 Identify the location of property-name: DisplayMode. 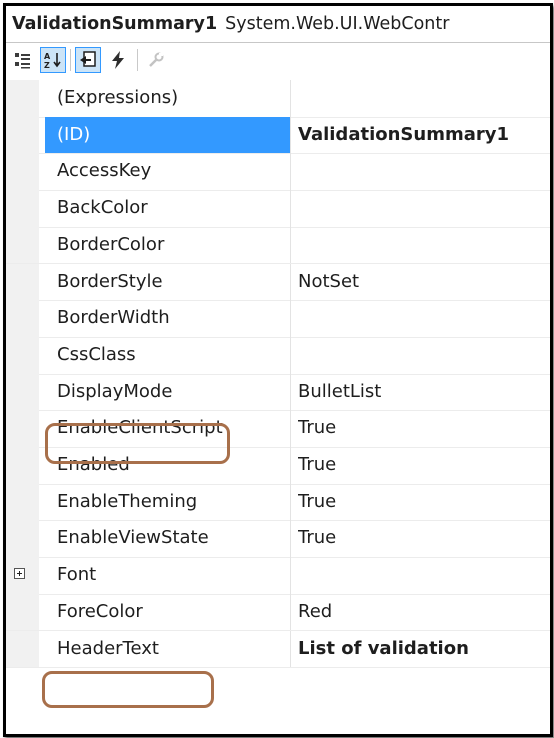
(115, 391).